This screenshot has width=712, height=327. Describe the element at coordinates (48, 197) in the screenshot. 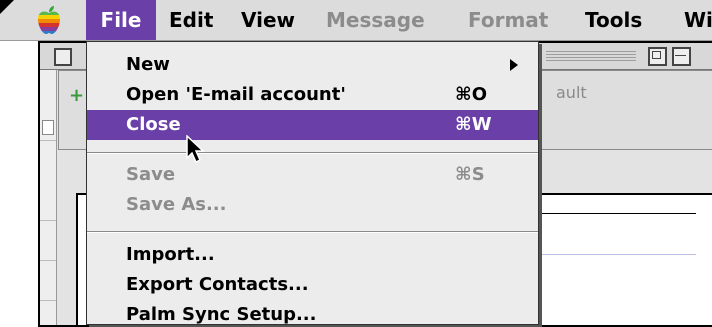

I see `window-sidebar` at that location.